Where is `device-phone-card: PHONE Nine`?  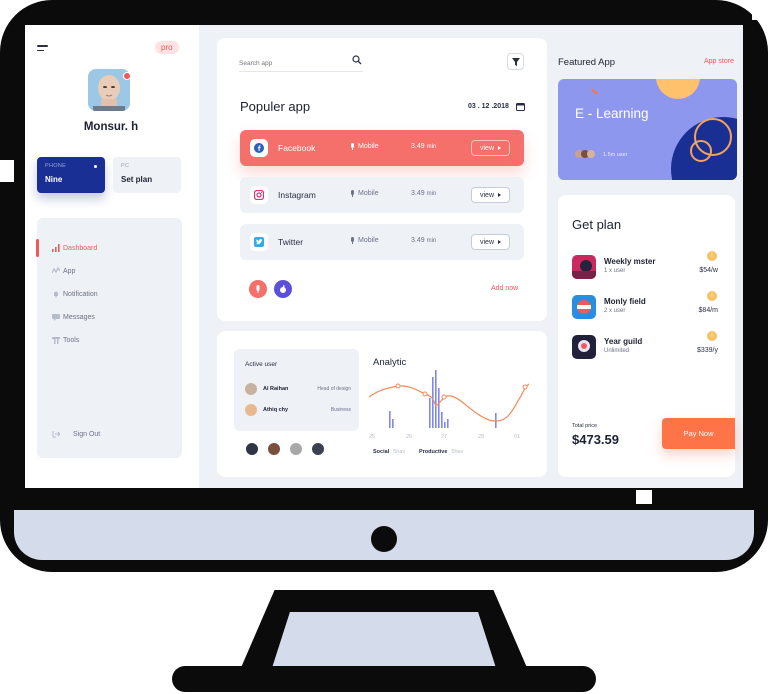
device-phone-card: PHONE Nine is located at coordinates (71, 175).